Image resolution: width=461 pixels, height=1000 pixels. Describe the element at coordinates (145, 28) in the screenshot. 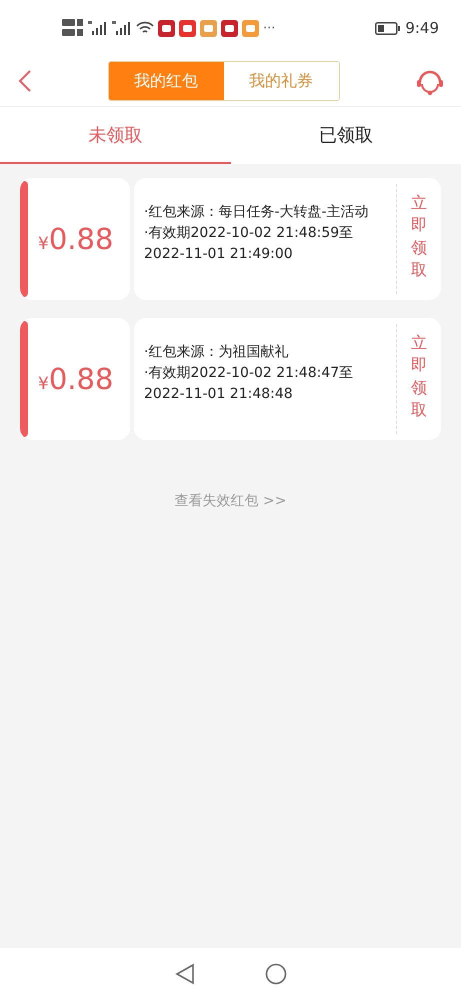

I see `wifi-icon` at that location.